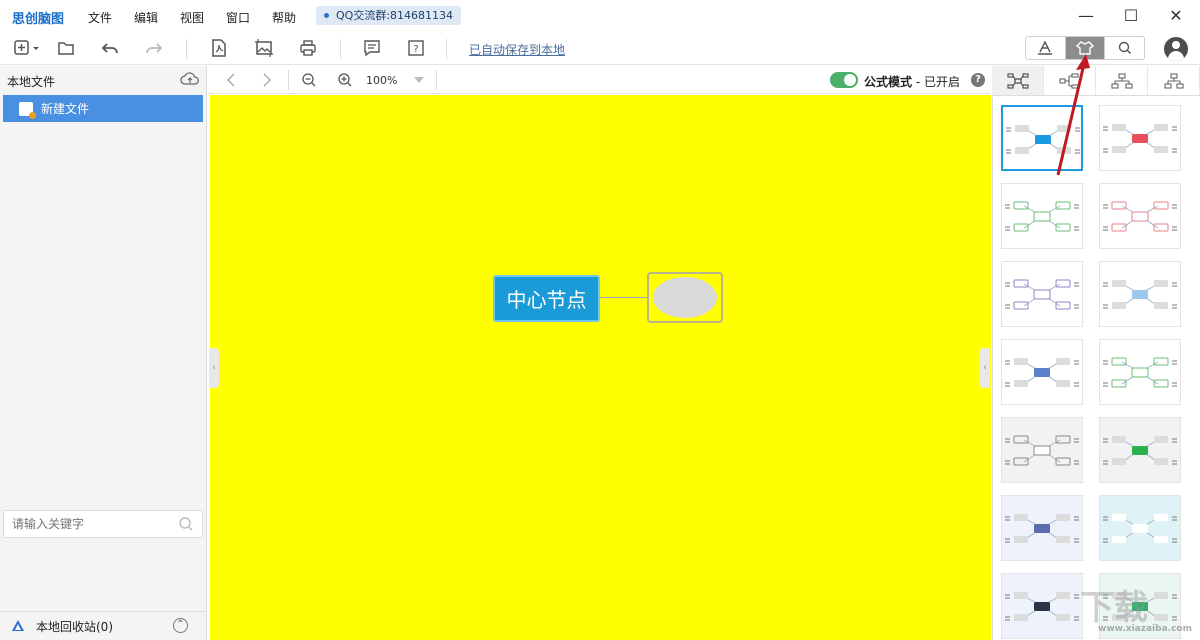 This screenshot has height=640, width=1200. What do you see at coordinates (372, 48) in the screenshot?
I see `comment-button` at bounding box center [372, 48].